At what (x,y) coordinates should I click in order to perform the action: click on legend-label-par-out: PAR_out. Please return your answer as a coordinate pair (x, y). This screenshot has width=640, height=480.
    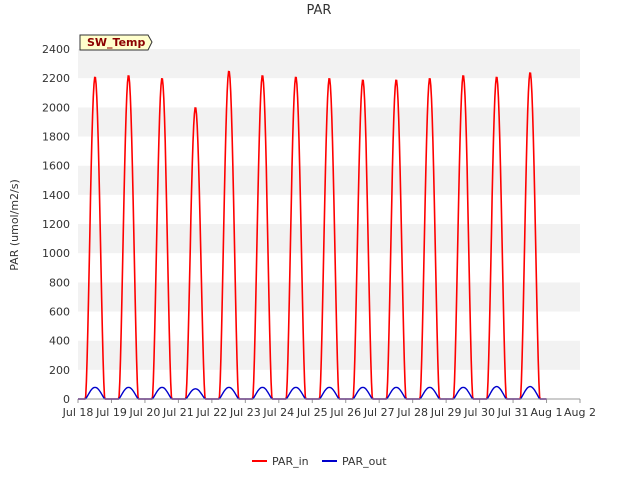
    Looking at the image, I should click on (364, 461).